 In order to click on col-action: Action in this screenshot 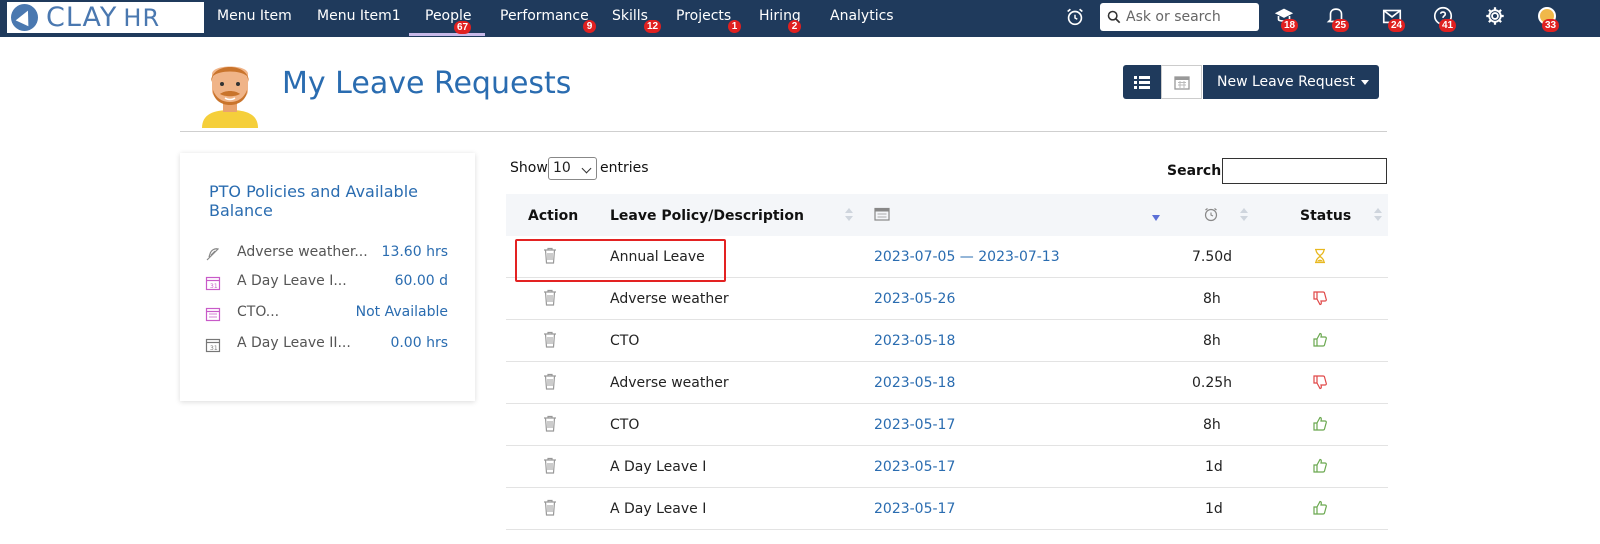, I will do `click(553, 216)`.